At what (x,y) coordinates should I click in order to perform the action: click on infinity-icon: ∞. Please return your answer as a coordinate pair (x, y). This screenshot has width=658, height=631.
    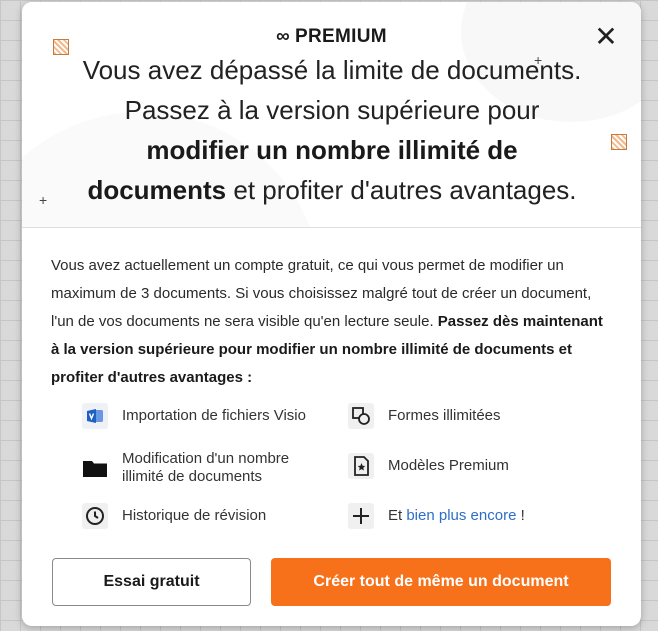
    Looking at the image, I should click on (283, 36).